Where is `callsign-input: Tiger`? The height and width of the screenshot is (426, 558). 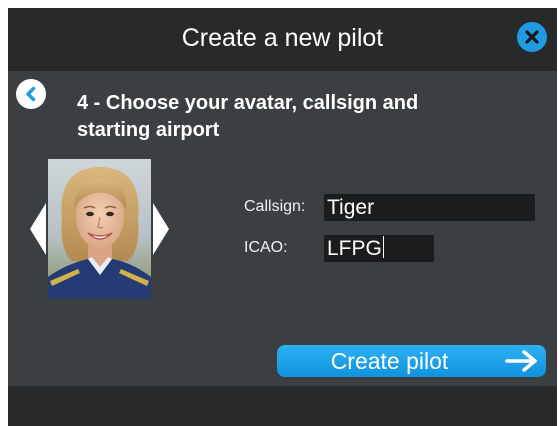
callsign-input: Tiger is located at coordinates (429, 207).